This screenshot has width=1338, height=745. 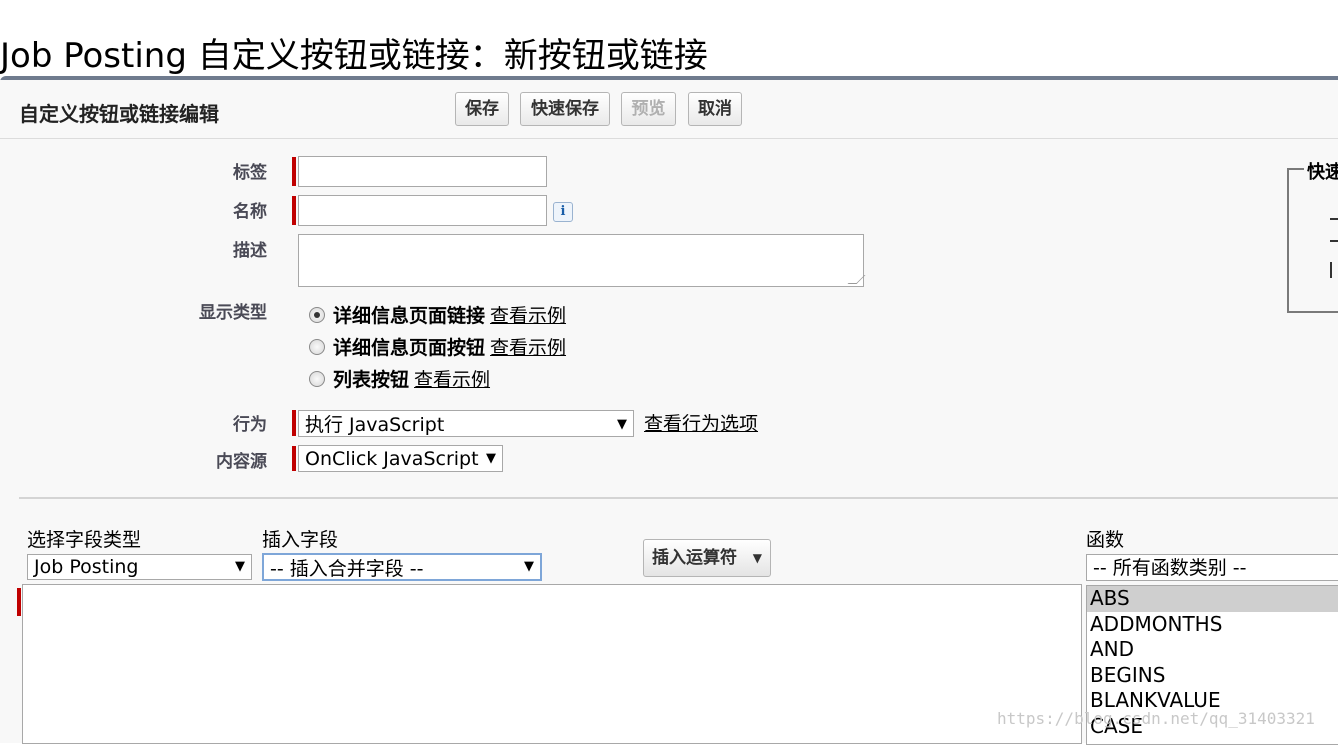 What do you see at coordinates (250, 212) in the screenshot?
I see `name-field-label: 名称` at bounding box center [250, 212].